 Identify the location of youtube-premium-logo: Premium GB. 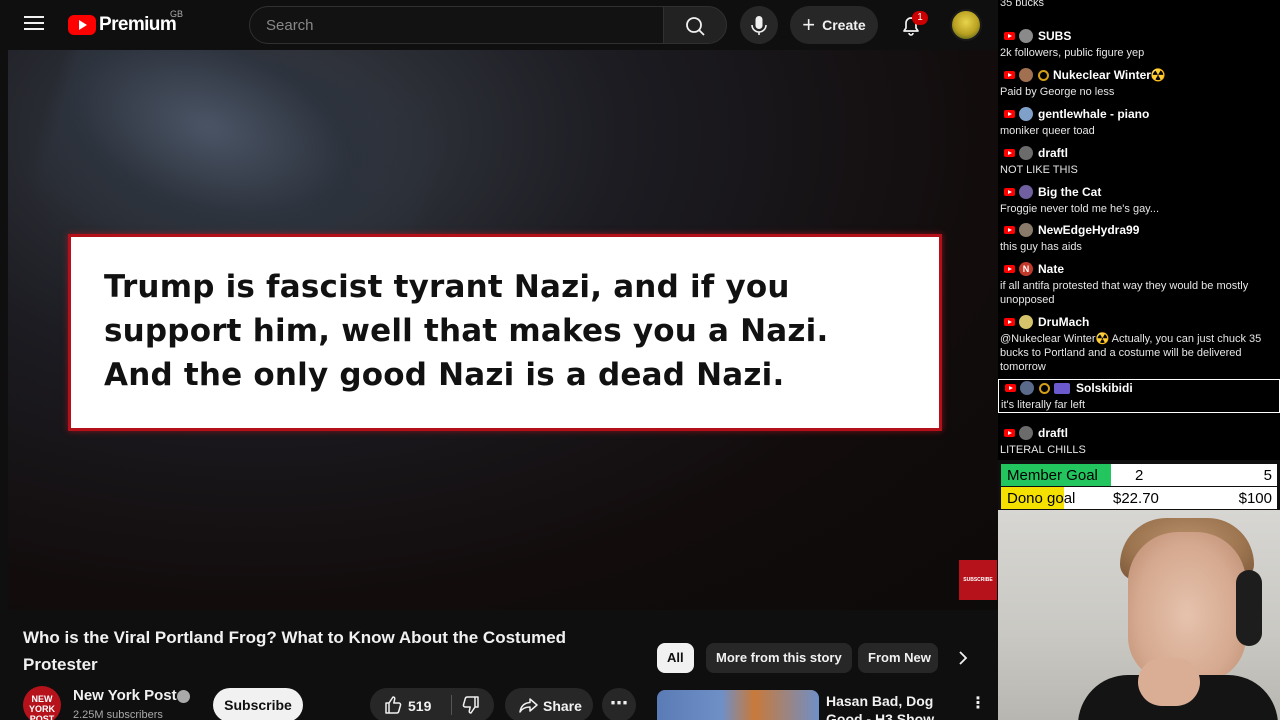
(125, 23).